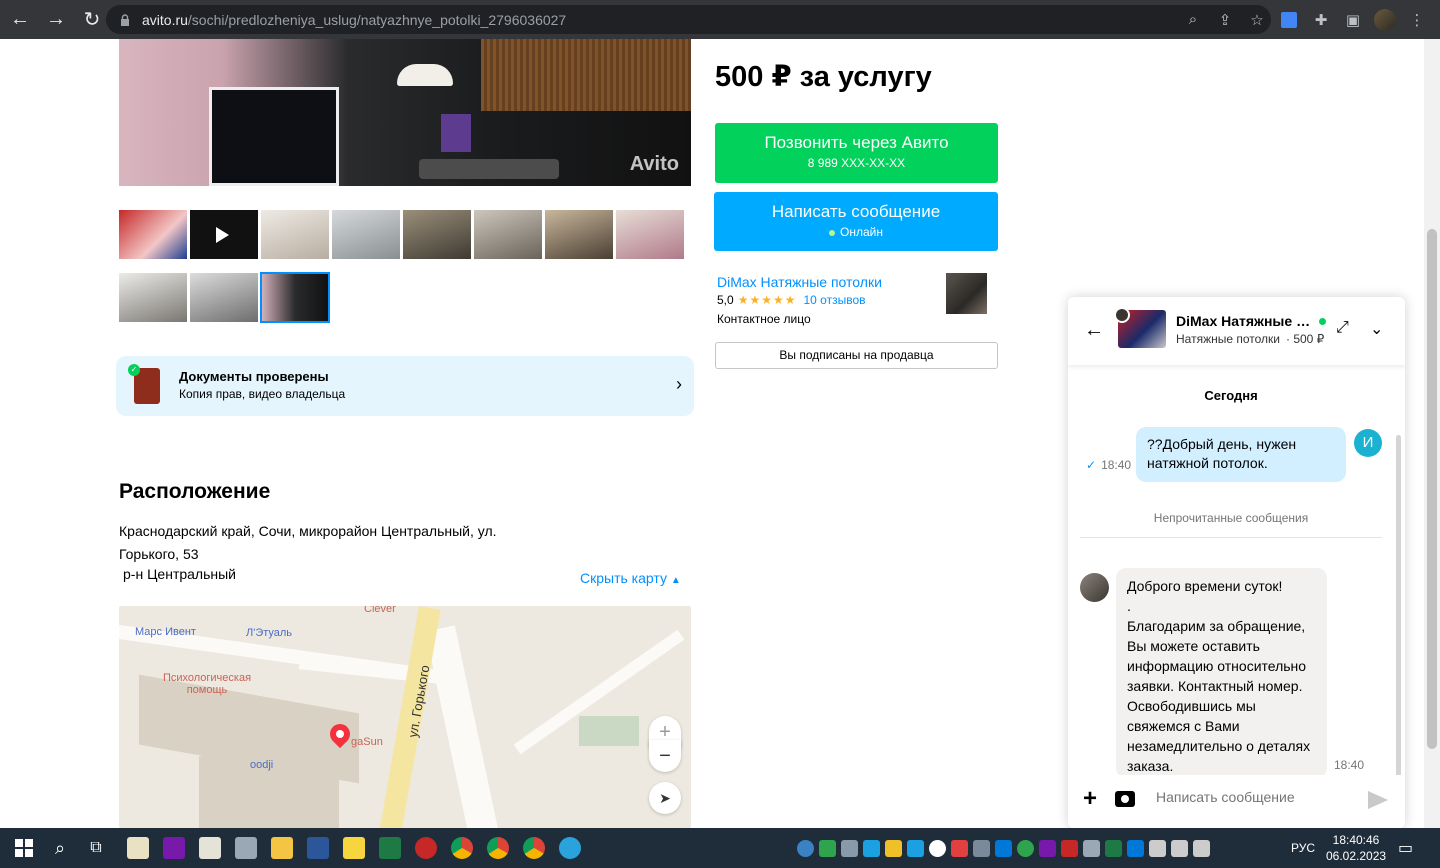 The height and width of the screenshot is (868, 1440). What do you see at coordinates (254, 376) in the screenshot?
I see `docs-title: Документы проверены` at bounding box center [254, 376].